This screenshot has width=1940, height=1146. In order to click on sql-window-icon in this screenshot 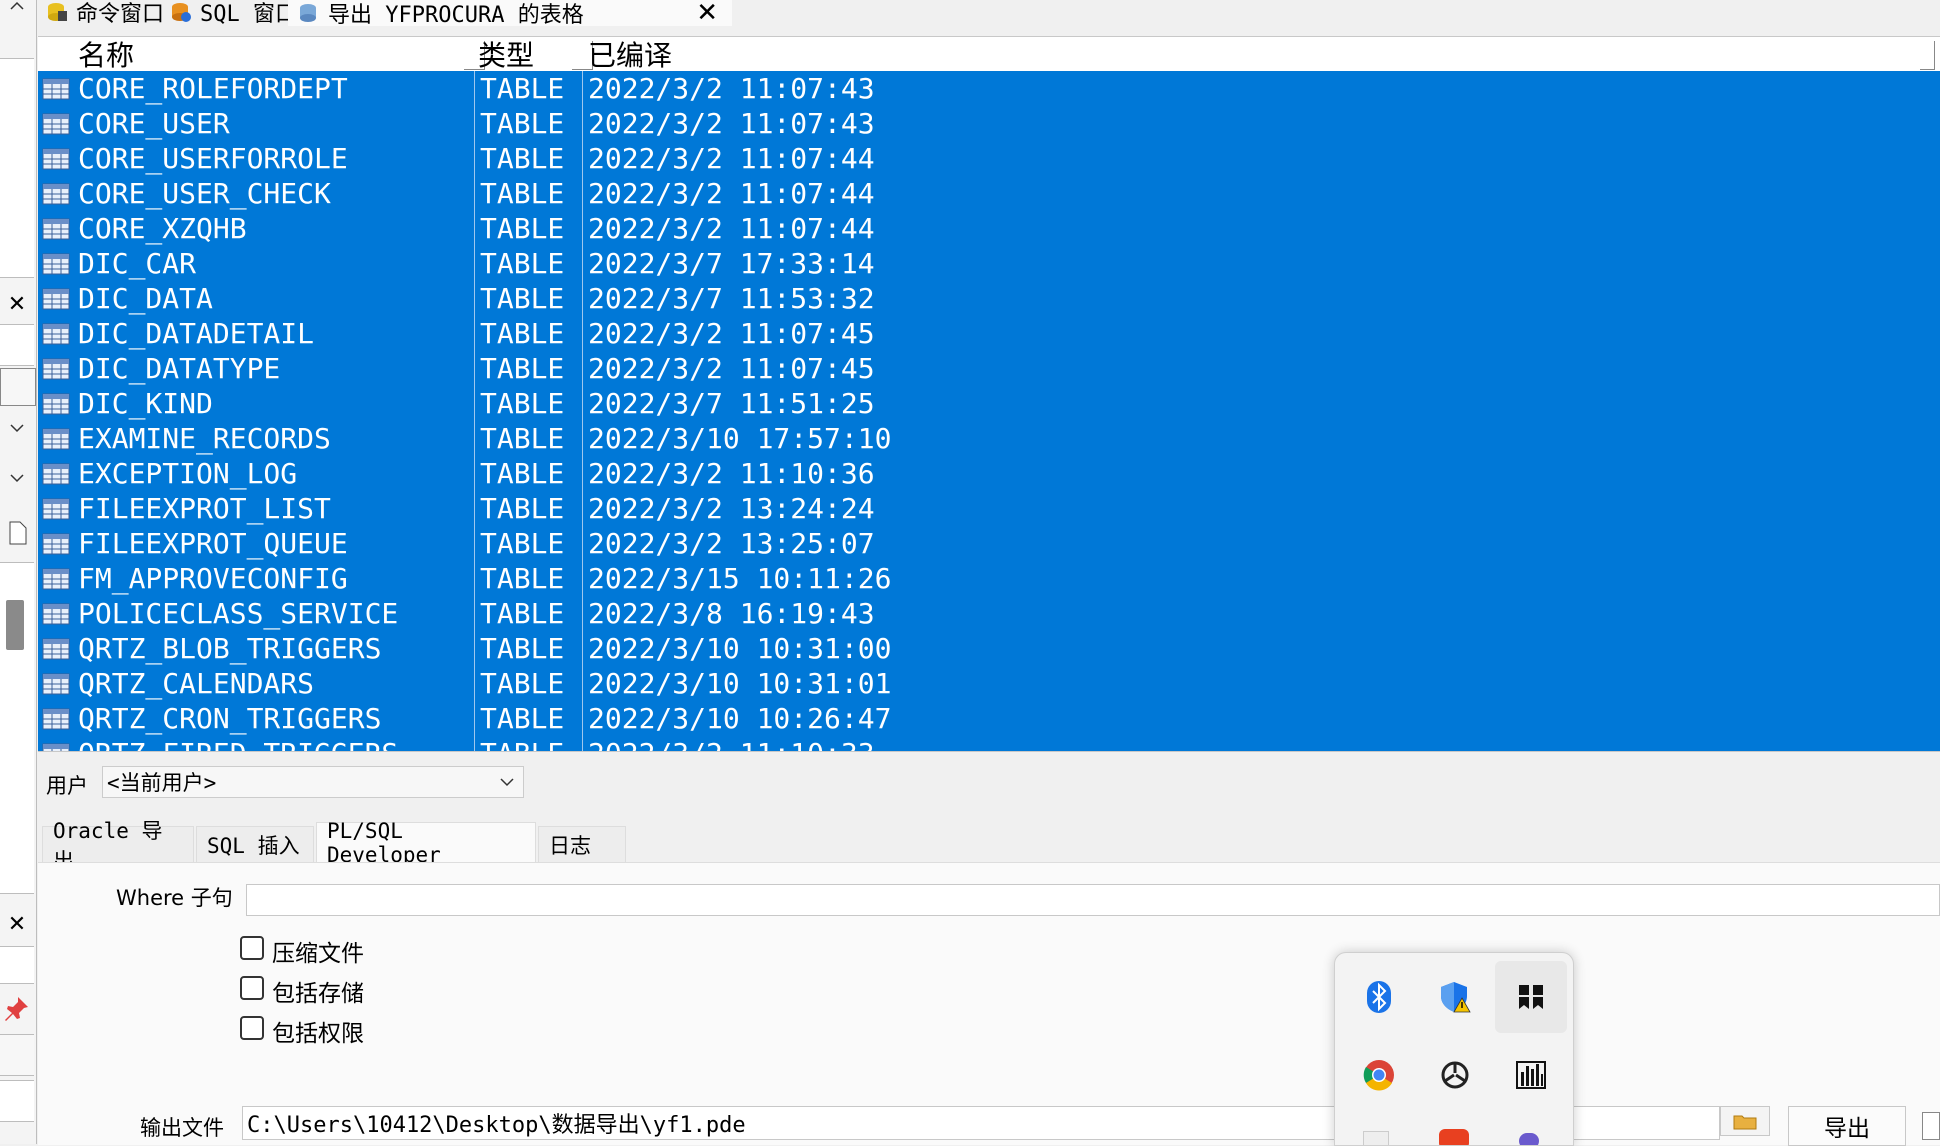, I will do `click(181, 12)`.